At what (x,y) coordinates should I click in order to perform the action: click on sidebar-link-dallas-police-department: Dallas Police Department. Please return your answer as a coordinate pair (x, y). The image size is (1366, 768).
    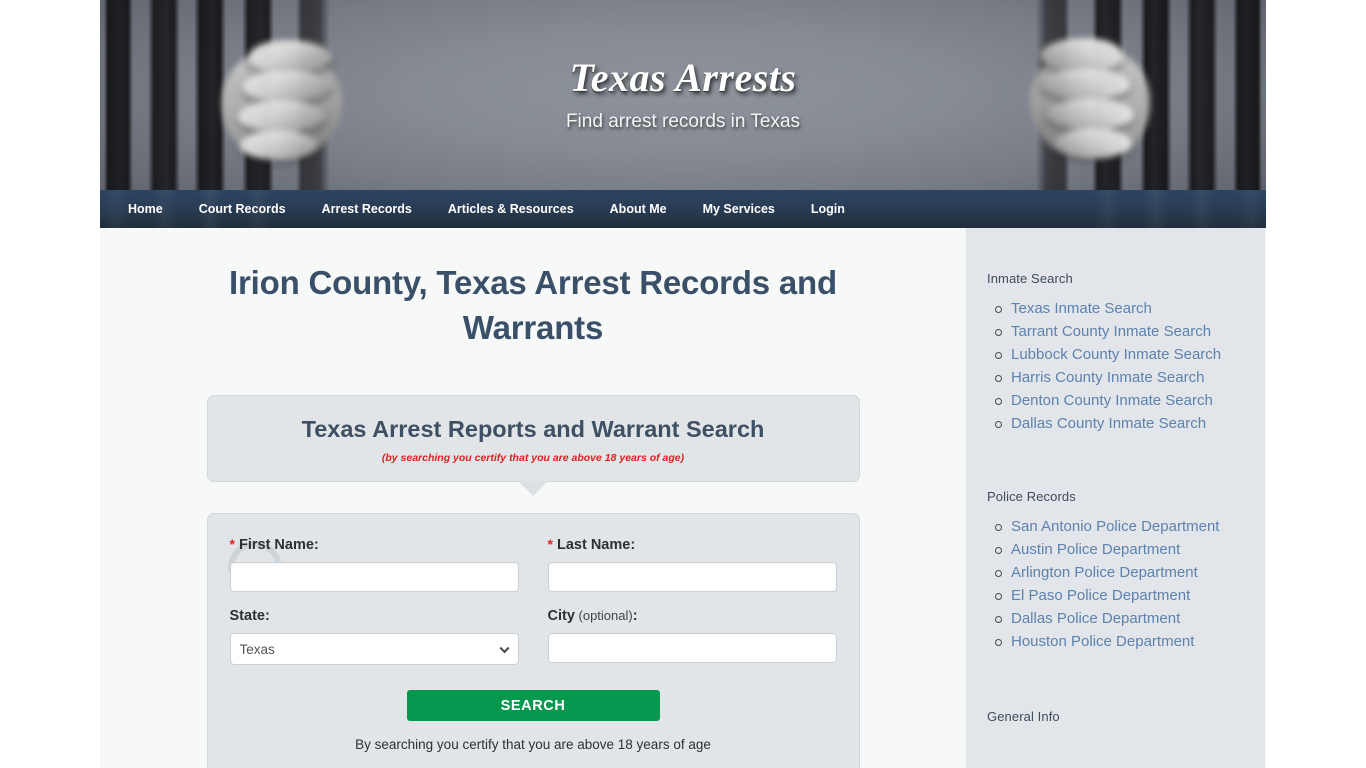
    Looking at the image, I should click on (1095, 618).